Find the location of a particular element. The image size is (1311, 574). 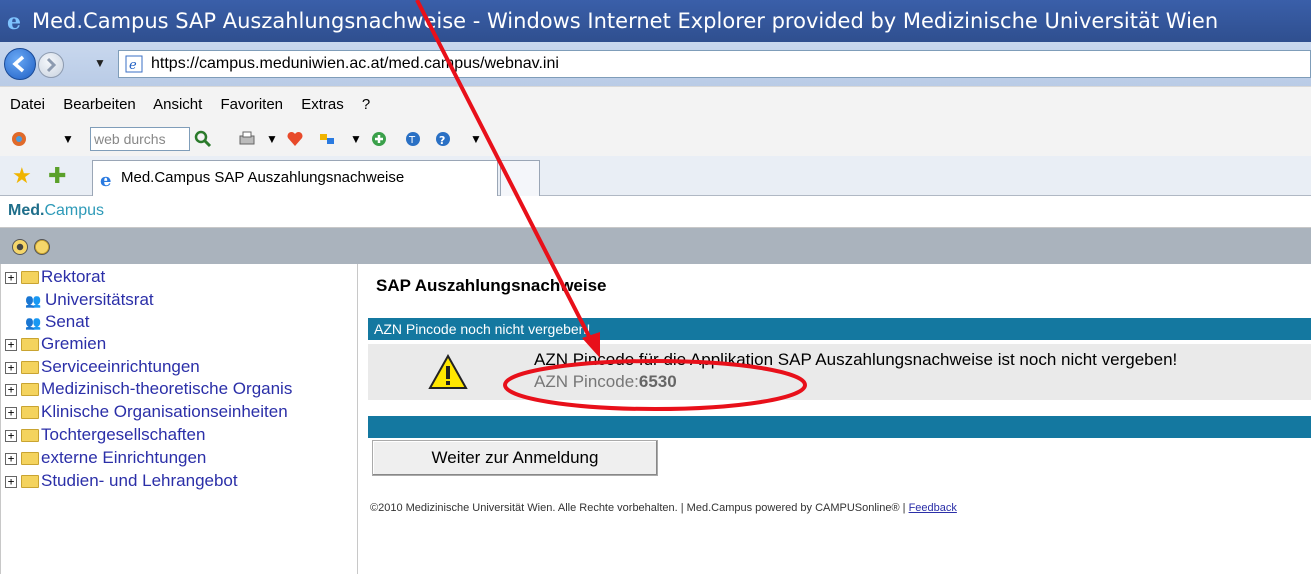

ie-logo-icon: e is located at coordinates (14, 21).